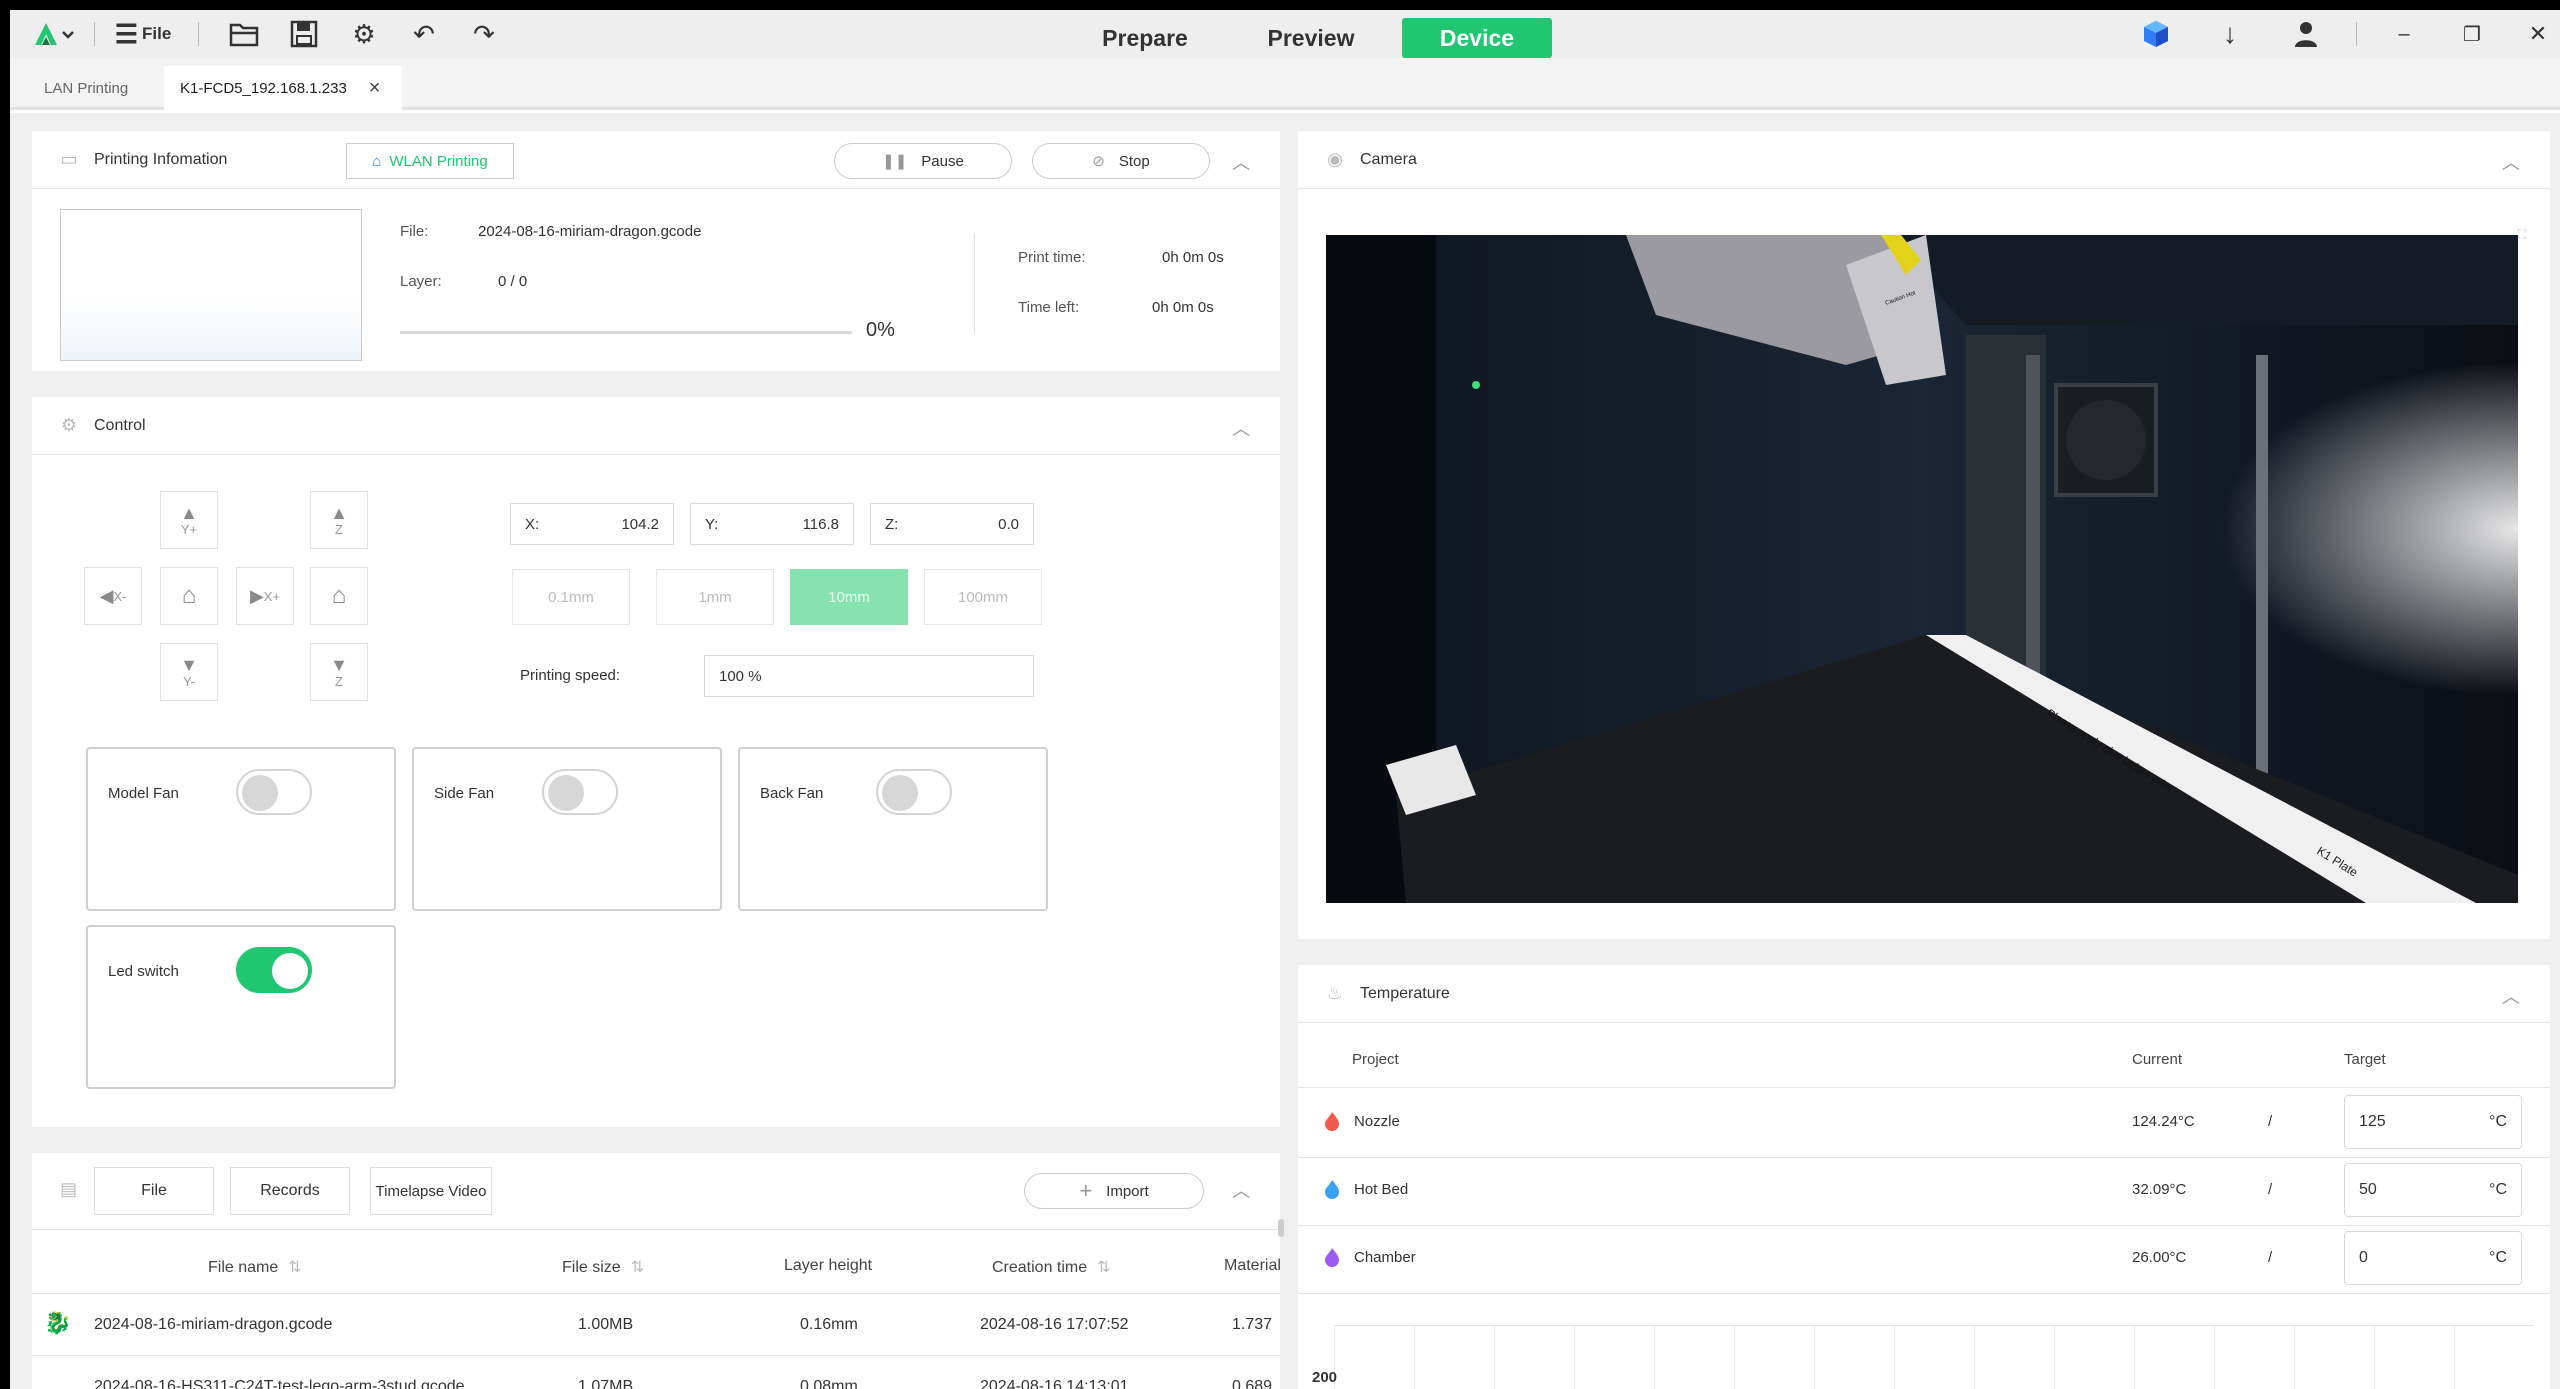  I want to click on open-folder-icon, so click(244, 34).